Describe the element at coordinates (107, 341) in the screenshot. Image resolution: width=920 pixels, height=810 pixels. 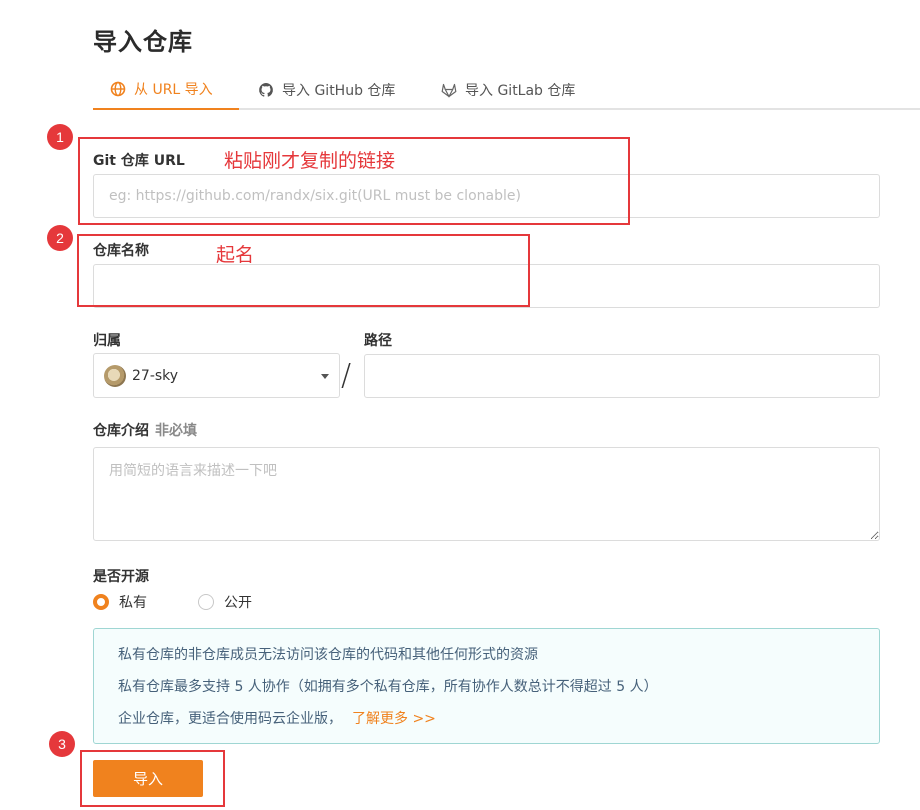
I see `owner-label: 归属` at that location.